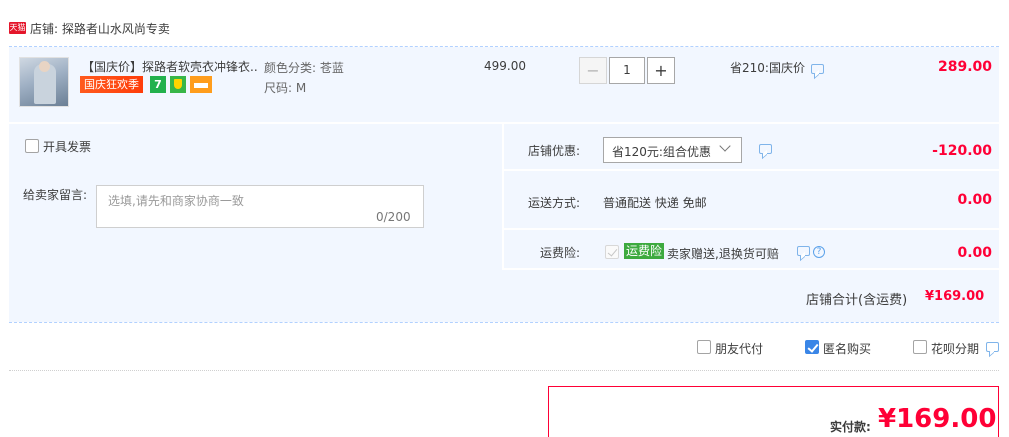  What do you see at coordinates (55, 195) in the screenshot?
I see `memo-label: 给卖家留言:` at bounding box center [55, 195].